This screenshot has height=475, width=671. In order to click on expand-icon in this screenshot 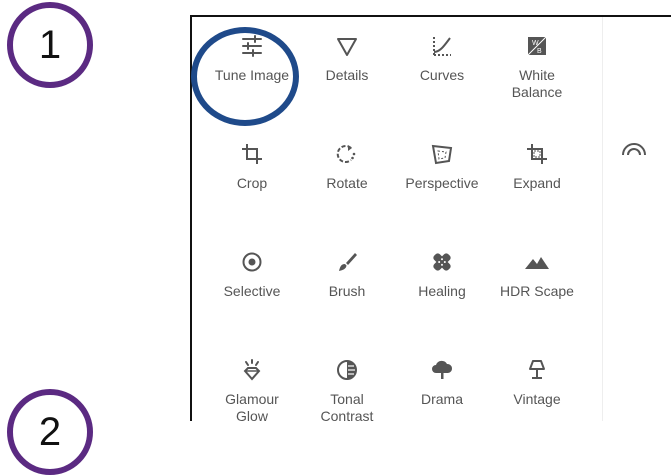, I will do `click(537, 154)`.